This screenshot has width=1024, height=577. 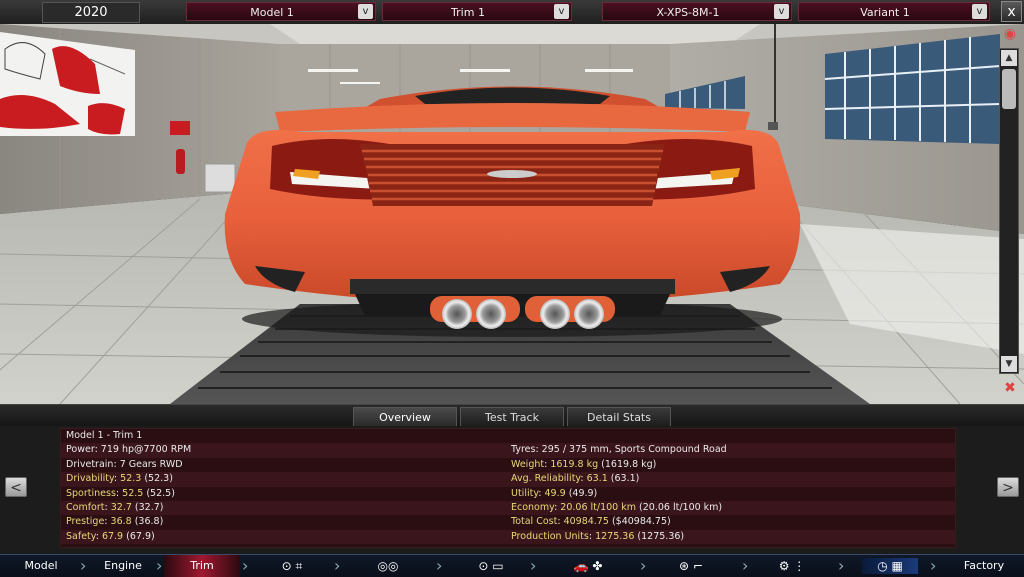 I want to click on aero-icon: 🚗 ✤, so click(x=588, y=566).